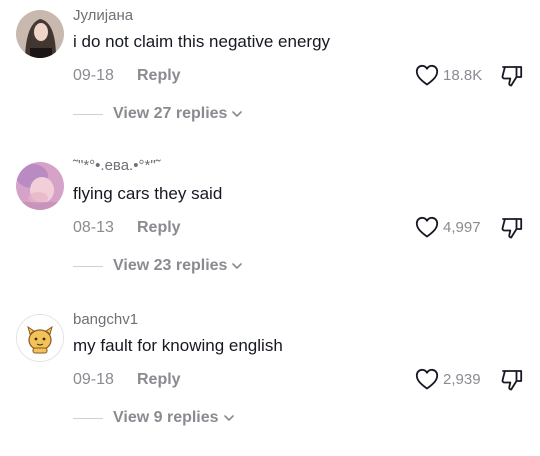 This screenshot has width=540, height=456. I want to click on view-replies-button: View 27 replies, so click(158, 114).